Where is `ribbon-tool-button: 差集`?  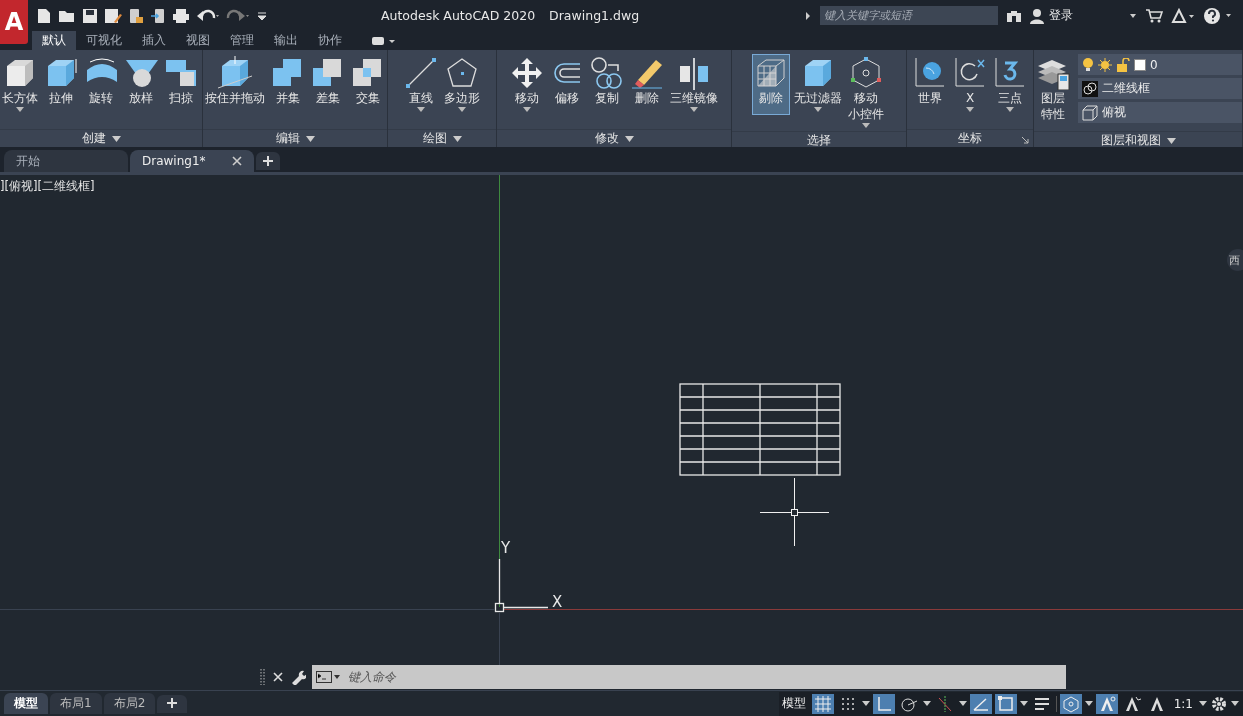 ribbon-tool-button: 差集 is located at coordinates (328, 84).